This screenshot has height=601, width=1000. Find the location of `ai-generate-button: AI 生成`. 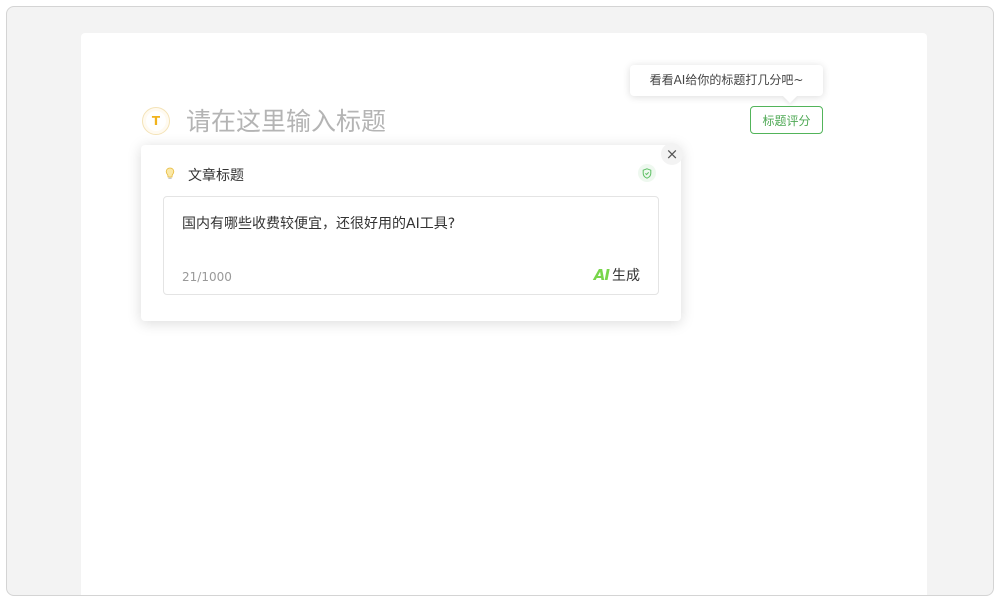

ai-generate-button: AI 生成 is located at coordinates (617, 275).